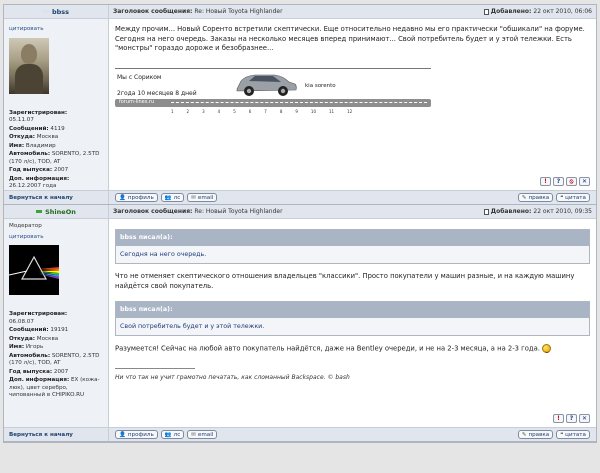  Describe the element at coordinates (137, 101) in the screenshot. I see `signature-site: forum-lines.ru` at that location.